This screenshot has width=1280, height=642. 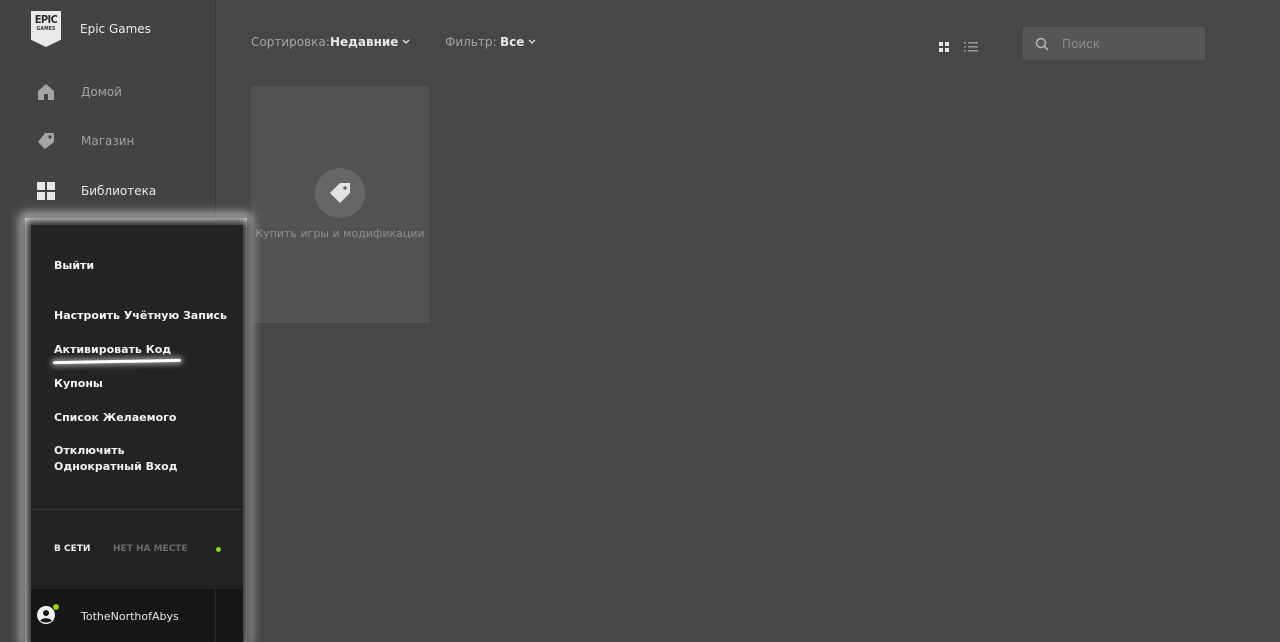 I want to click on grid-view-icon, so click(x=945, y=45).